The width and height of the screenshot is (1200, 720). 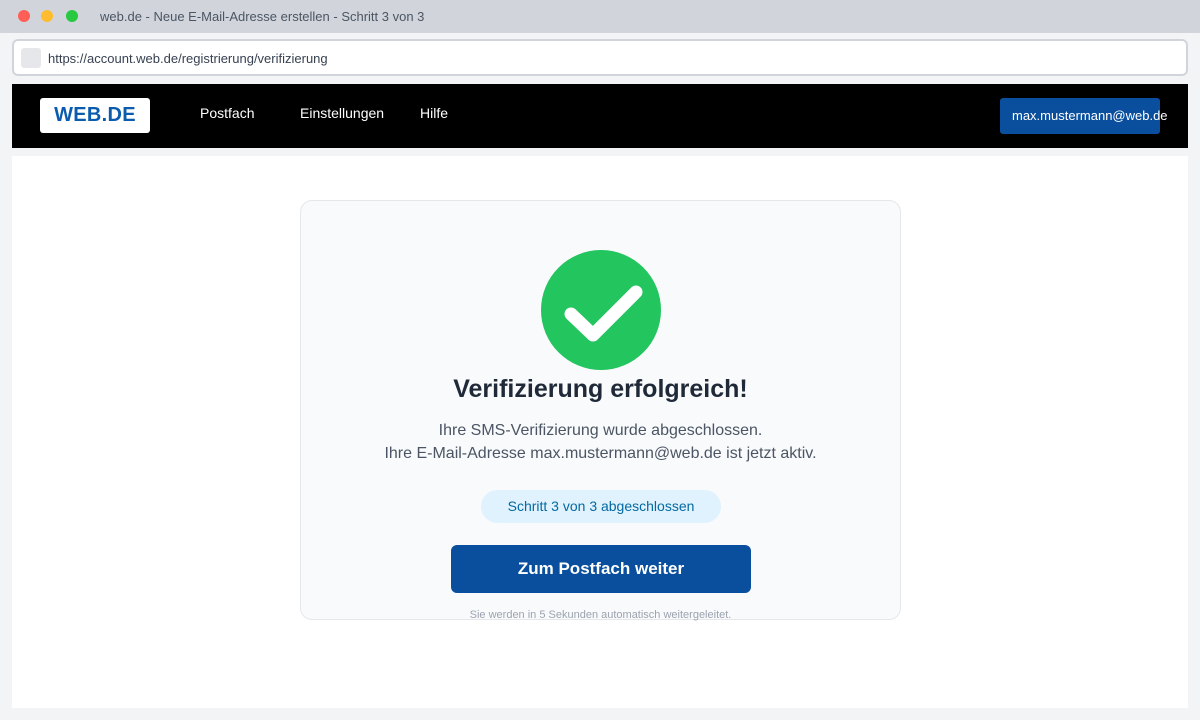 What do you see at coordinates (434, 113) in the screenshot?
I see `nav-link-hilfe: Hilfe` at bounding box center [434, 113].